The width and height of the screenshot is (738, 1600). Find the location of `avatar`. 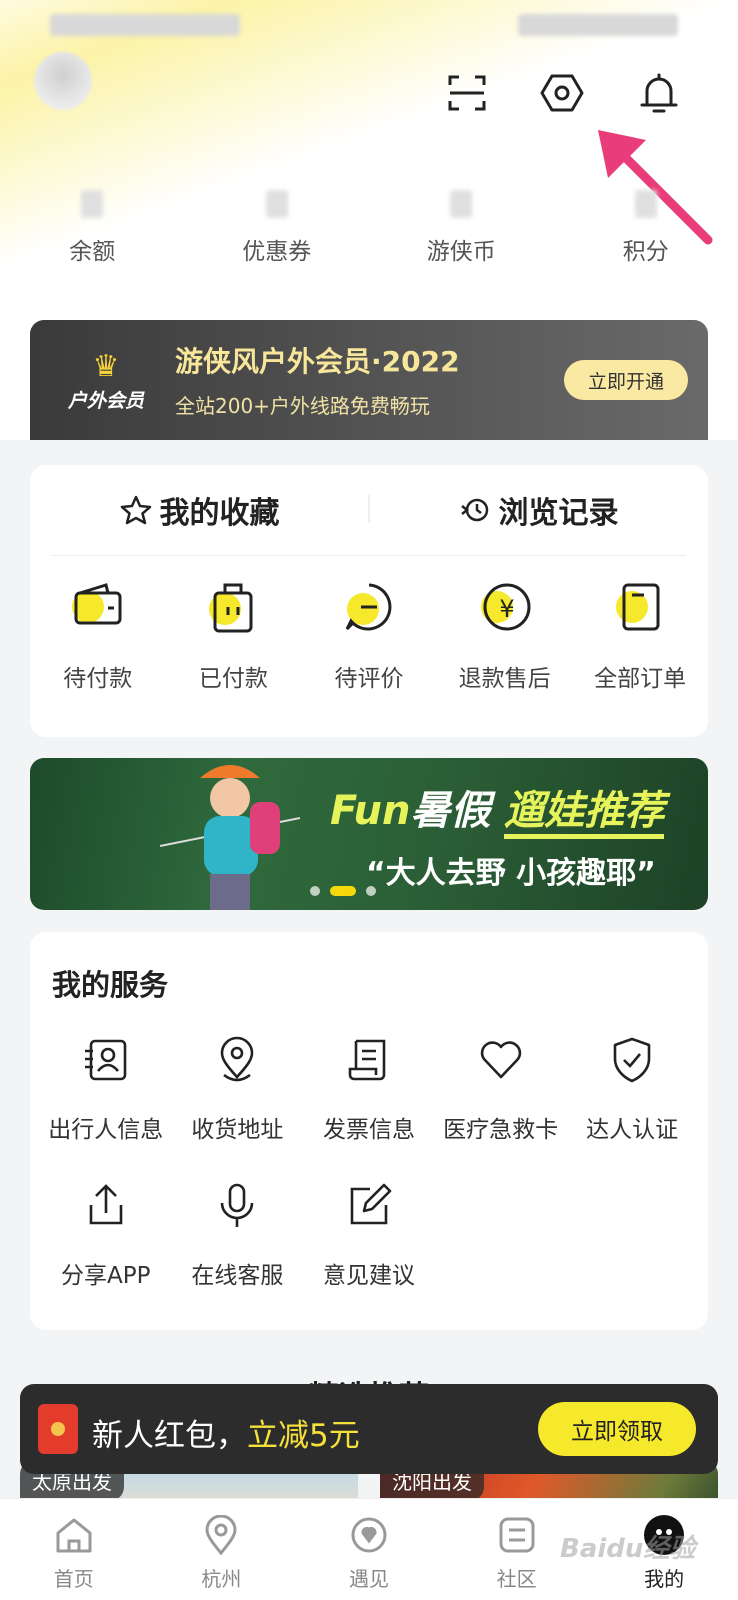

avatar is located at coordinates (63, 81).